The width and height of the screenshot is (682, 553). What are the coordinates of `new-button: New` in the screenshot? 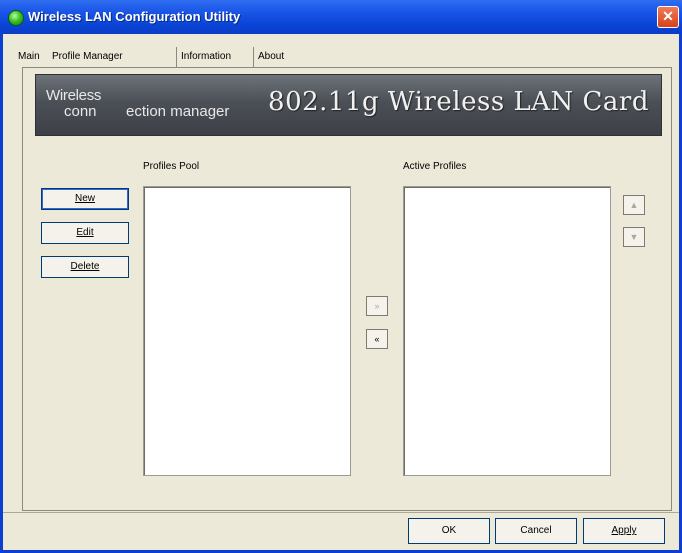 It's located at (85, 199).